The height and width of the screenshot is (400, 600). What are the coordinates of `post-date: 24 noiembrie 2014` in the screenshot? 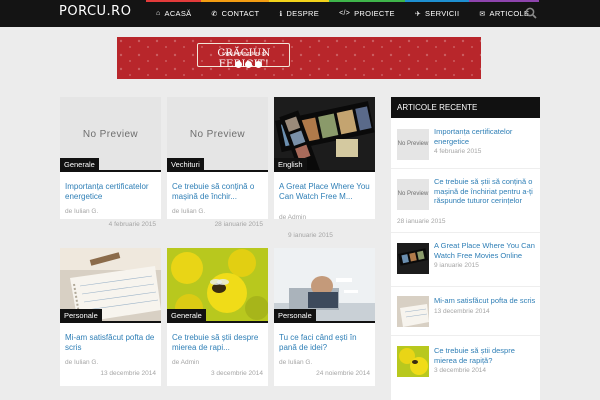 It's located at (343, 373).